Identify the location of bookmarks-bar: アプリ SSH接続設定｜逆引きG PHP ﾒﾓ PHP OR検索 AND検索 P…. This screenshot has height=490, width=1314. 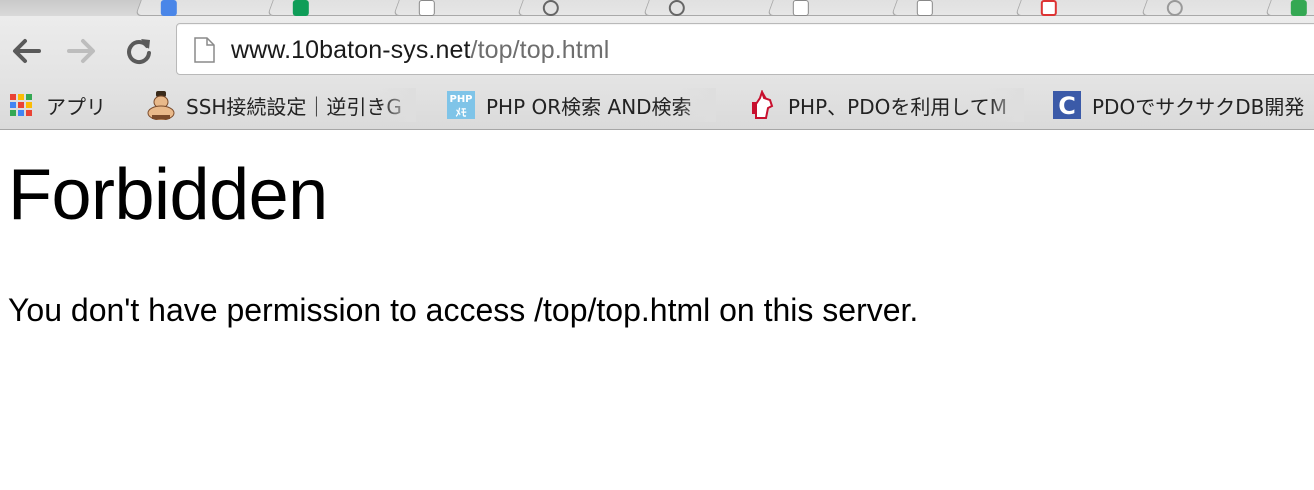
(657, 106).